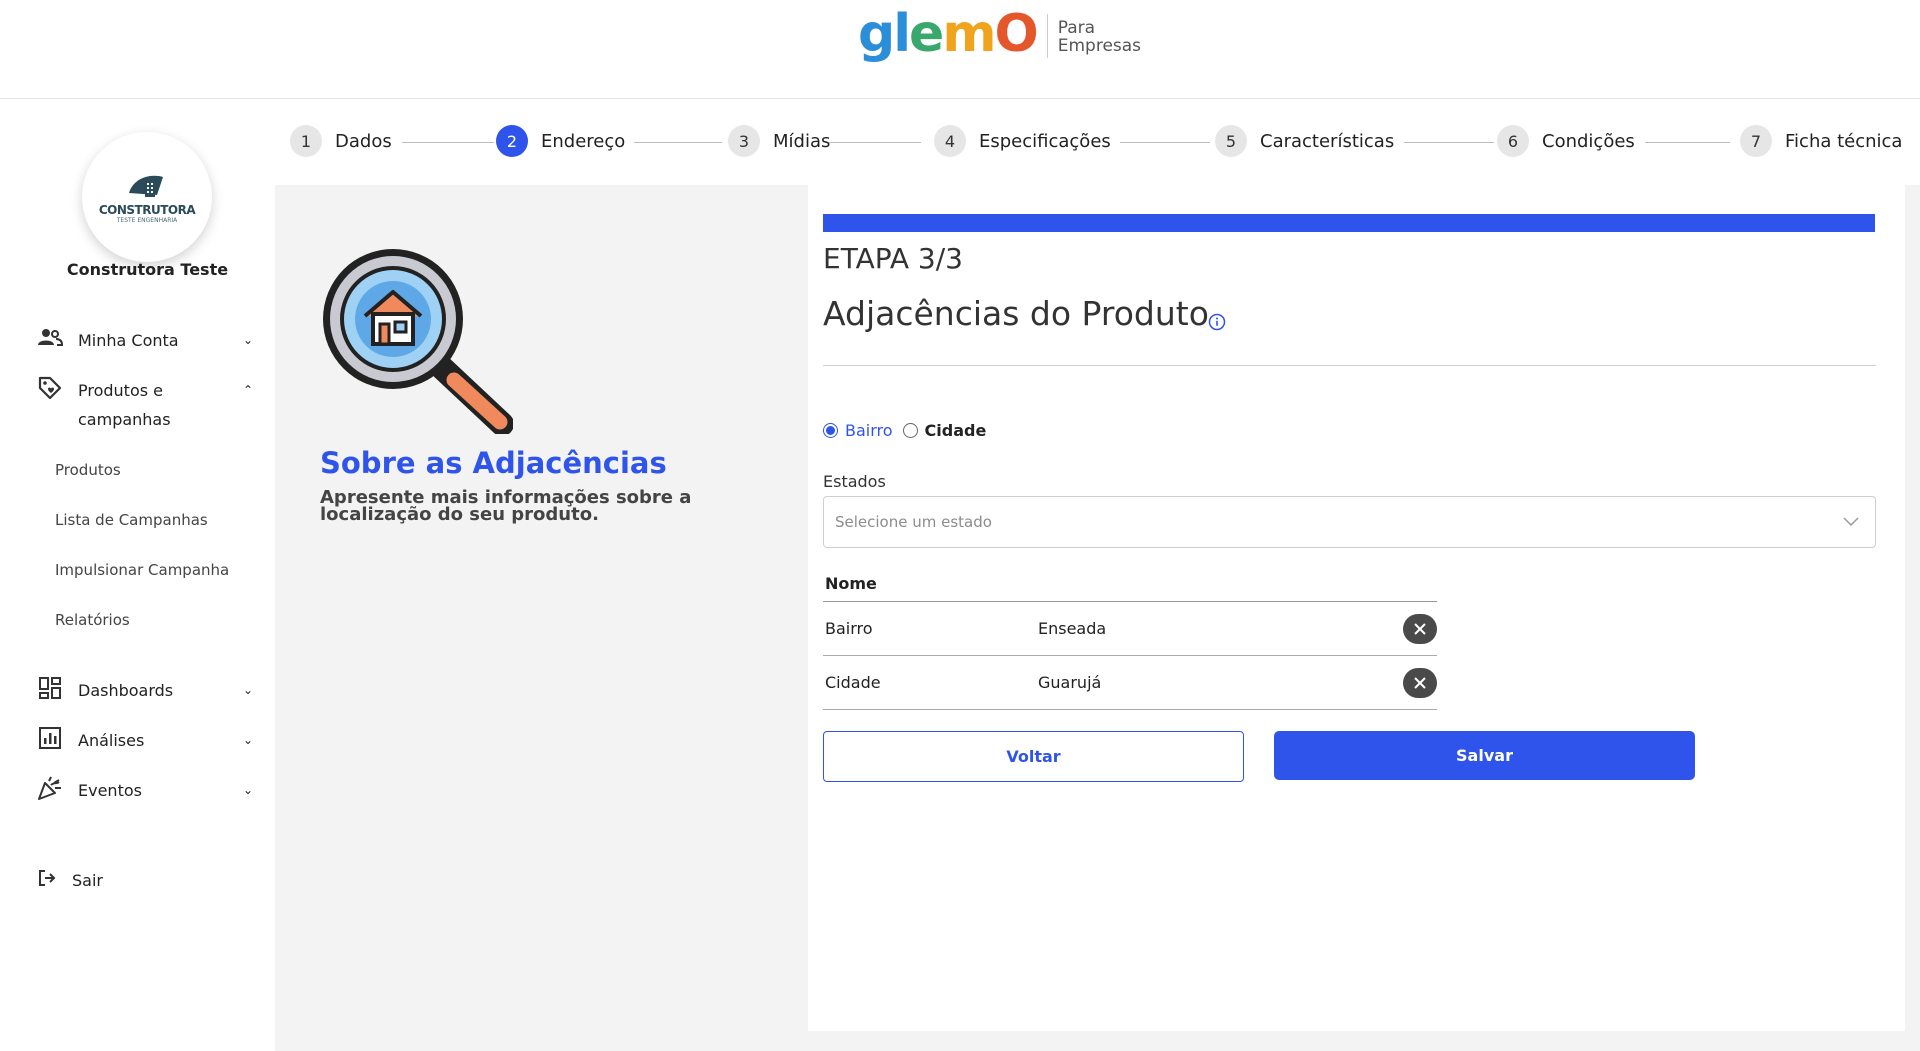  Describe the element at coordinates (1851, 522) in the screenshot. I see `chevron-down-icon` at that location.